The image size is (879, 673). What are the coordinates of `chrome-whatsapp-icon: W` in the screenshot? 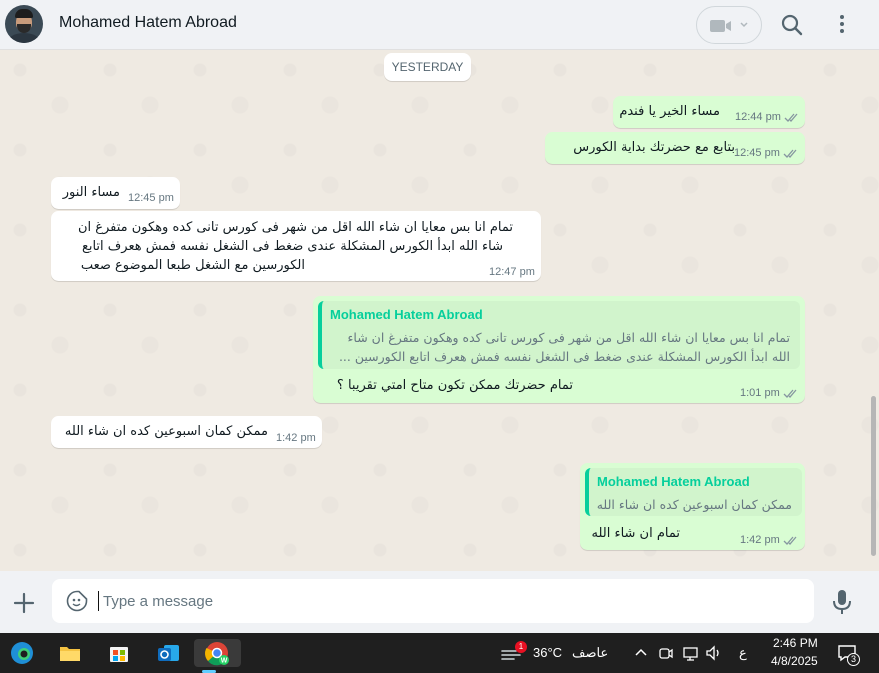 It's located at (217, 656).